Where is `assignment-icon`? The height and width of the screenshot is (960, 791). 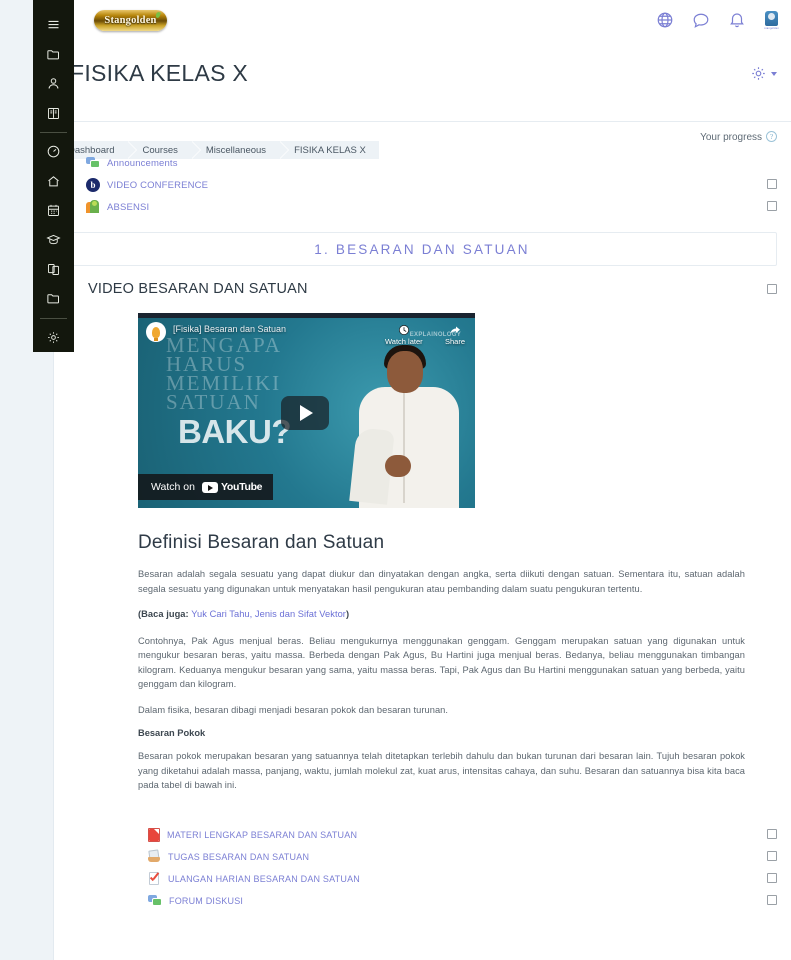
assignment-icon is located at coordinates (154, 856).